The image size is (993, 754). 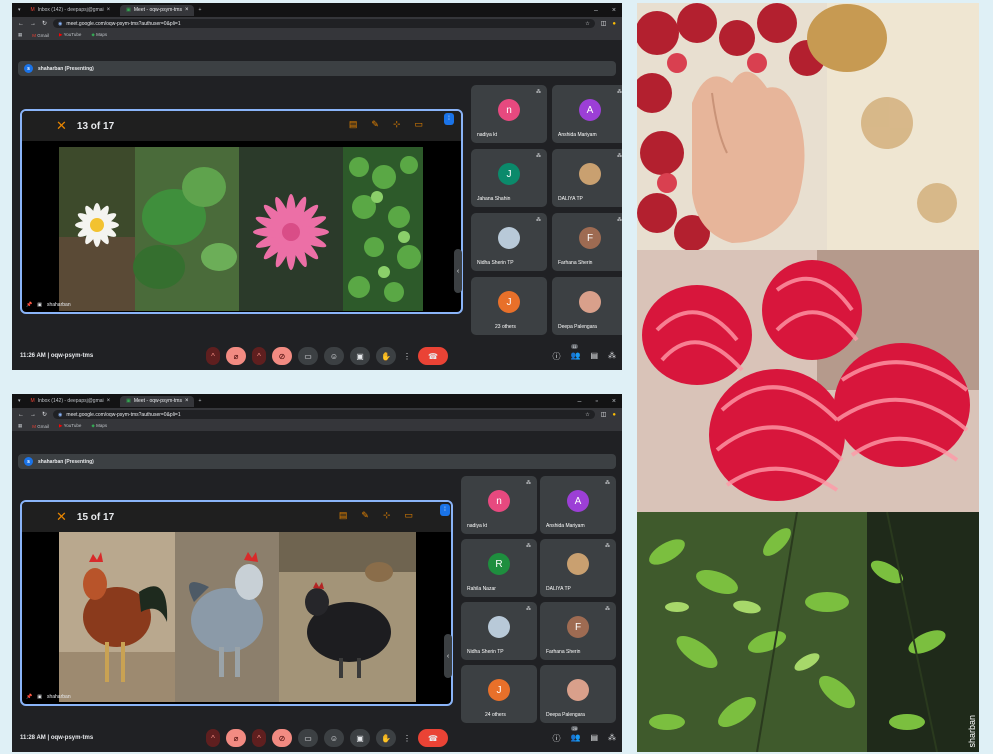 What do you see at coordinates (575, 352) in the screenshot?
I see `people-icon: 👥 11` at bounding box center [575, 352].